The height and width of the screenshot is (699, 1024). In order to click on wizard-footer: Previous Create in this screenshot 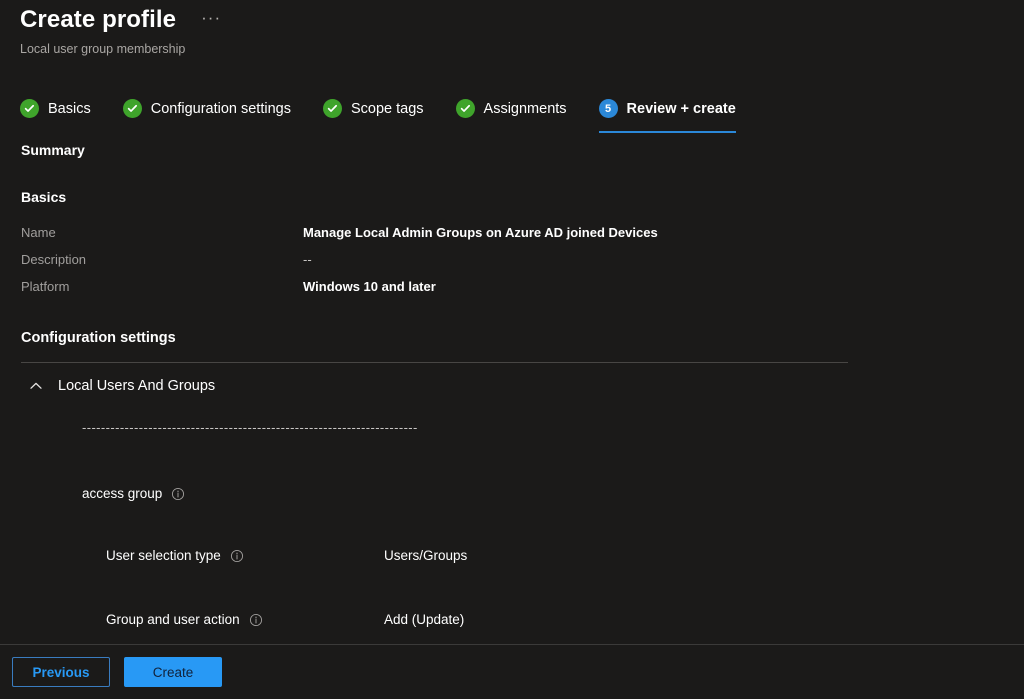, I will do `click(512, 671)`.